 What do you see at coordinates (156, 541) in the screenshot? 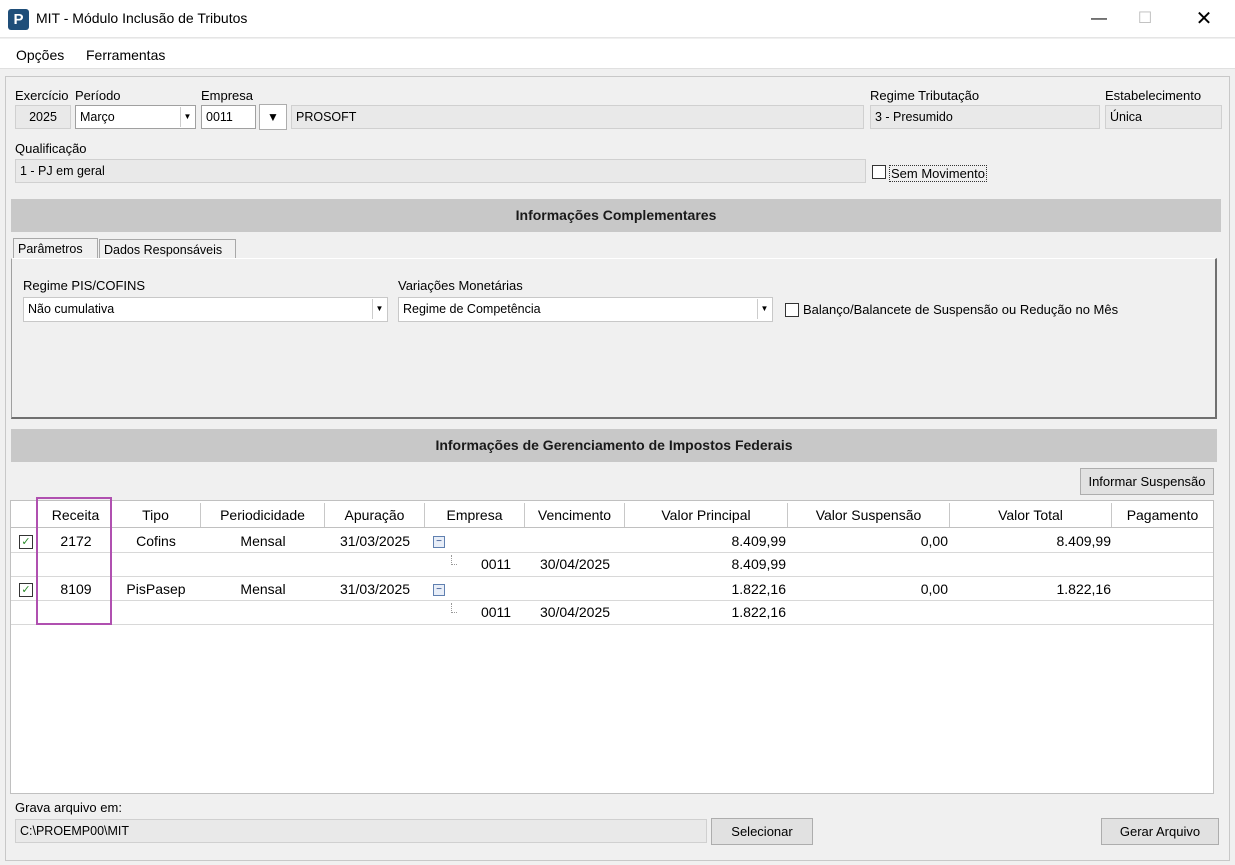
I see `cell-tipo: Cofins` at bounding box center [156, 541].